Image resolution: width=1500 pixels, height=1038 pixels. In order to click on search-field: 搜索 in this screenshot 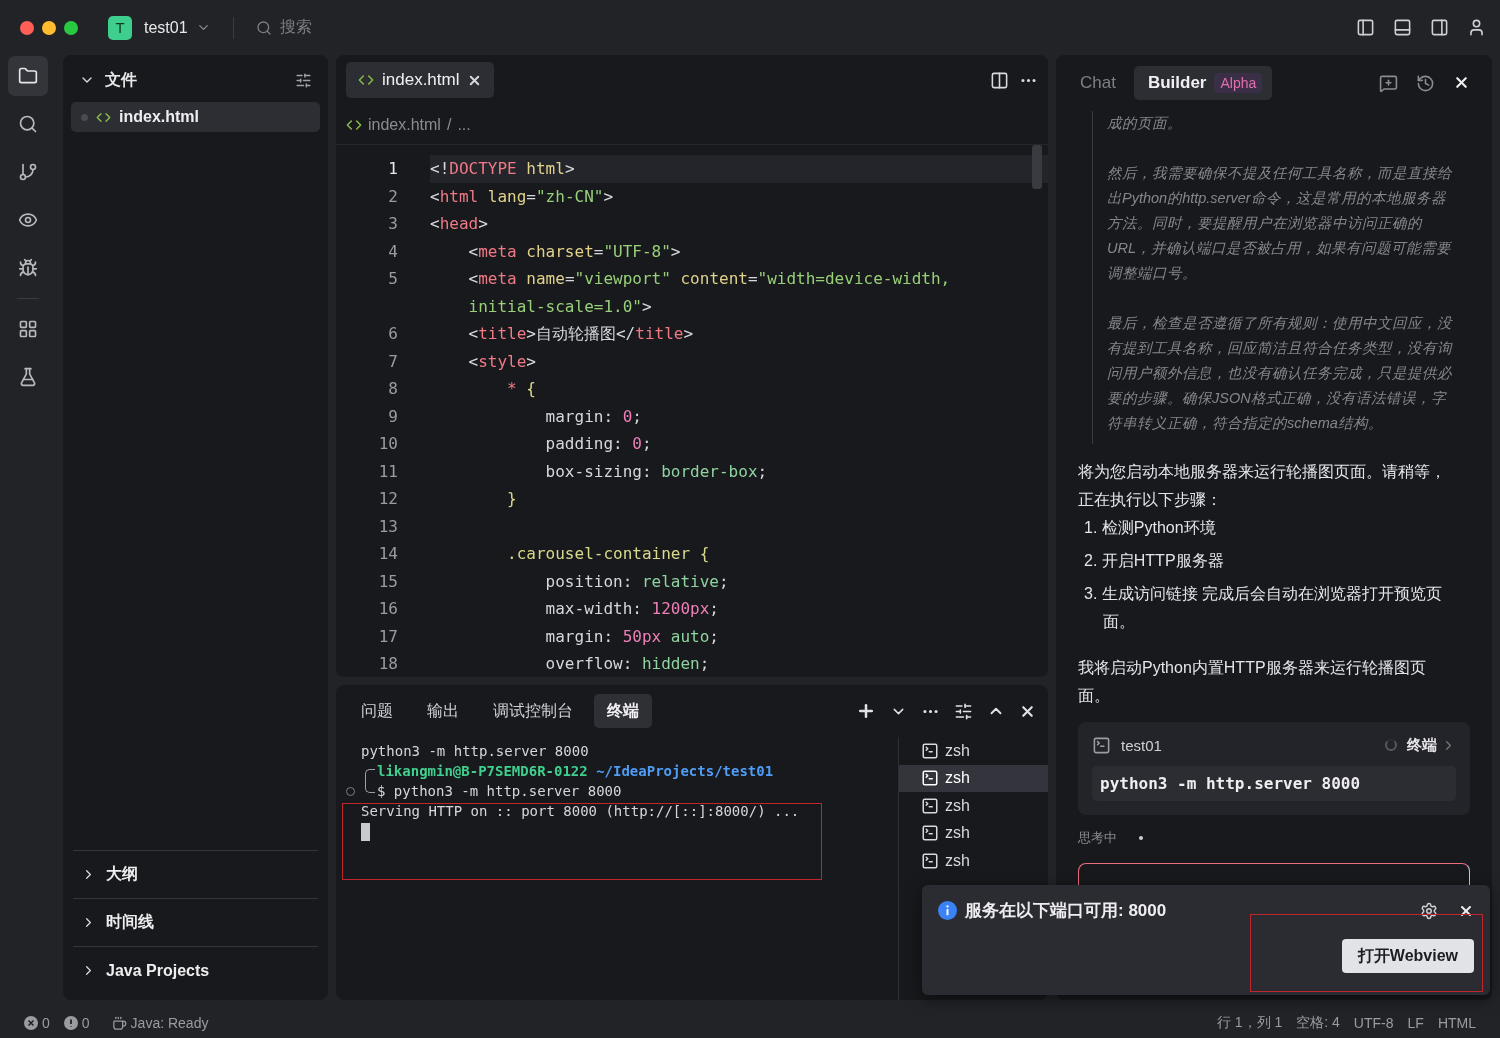, I will do `click(283, 27)`.